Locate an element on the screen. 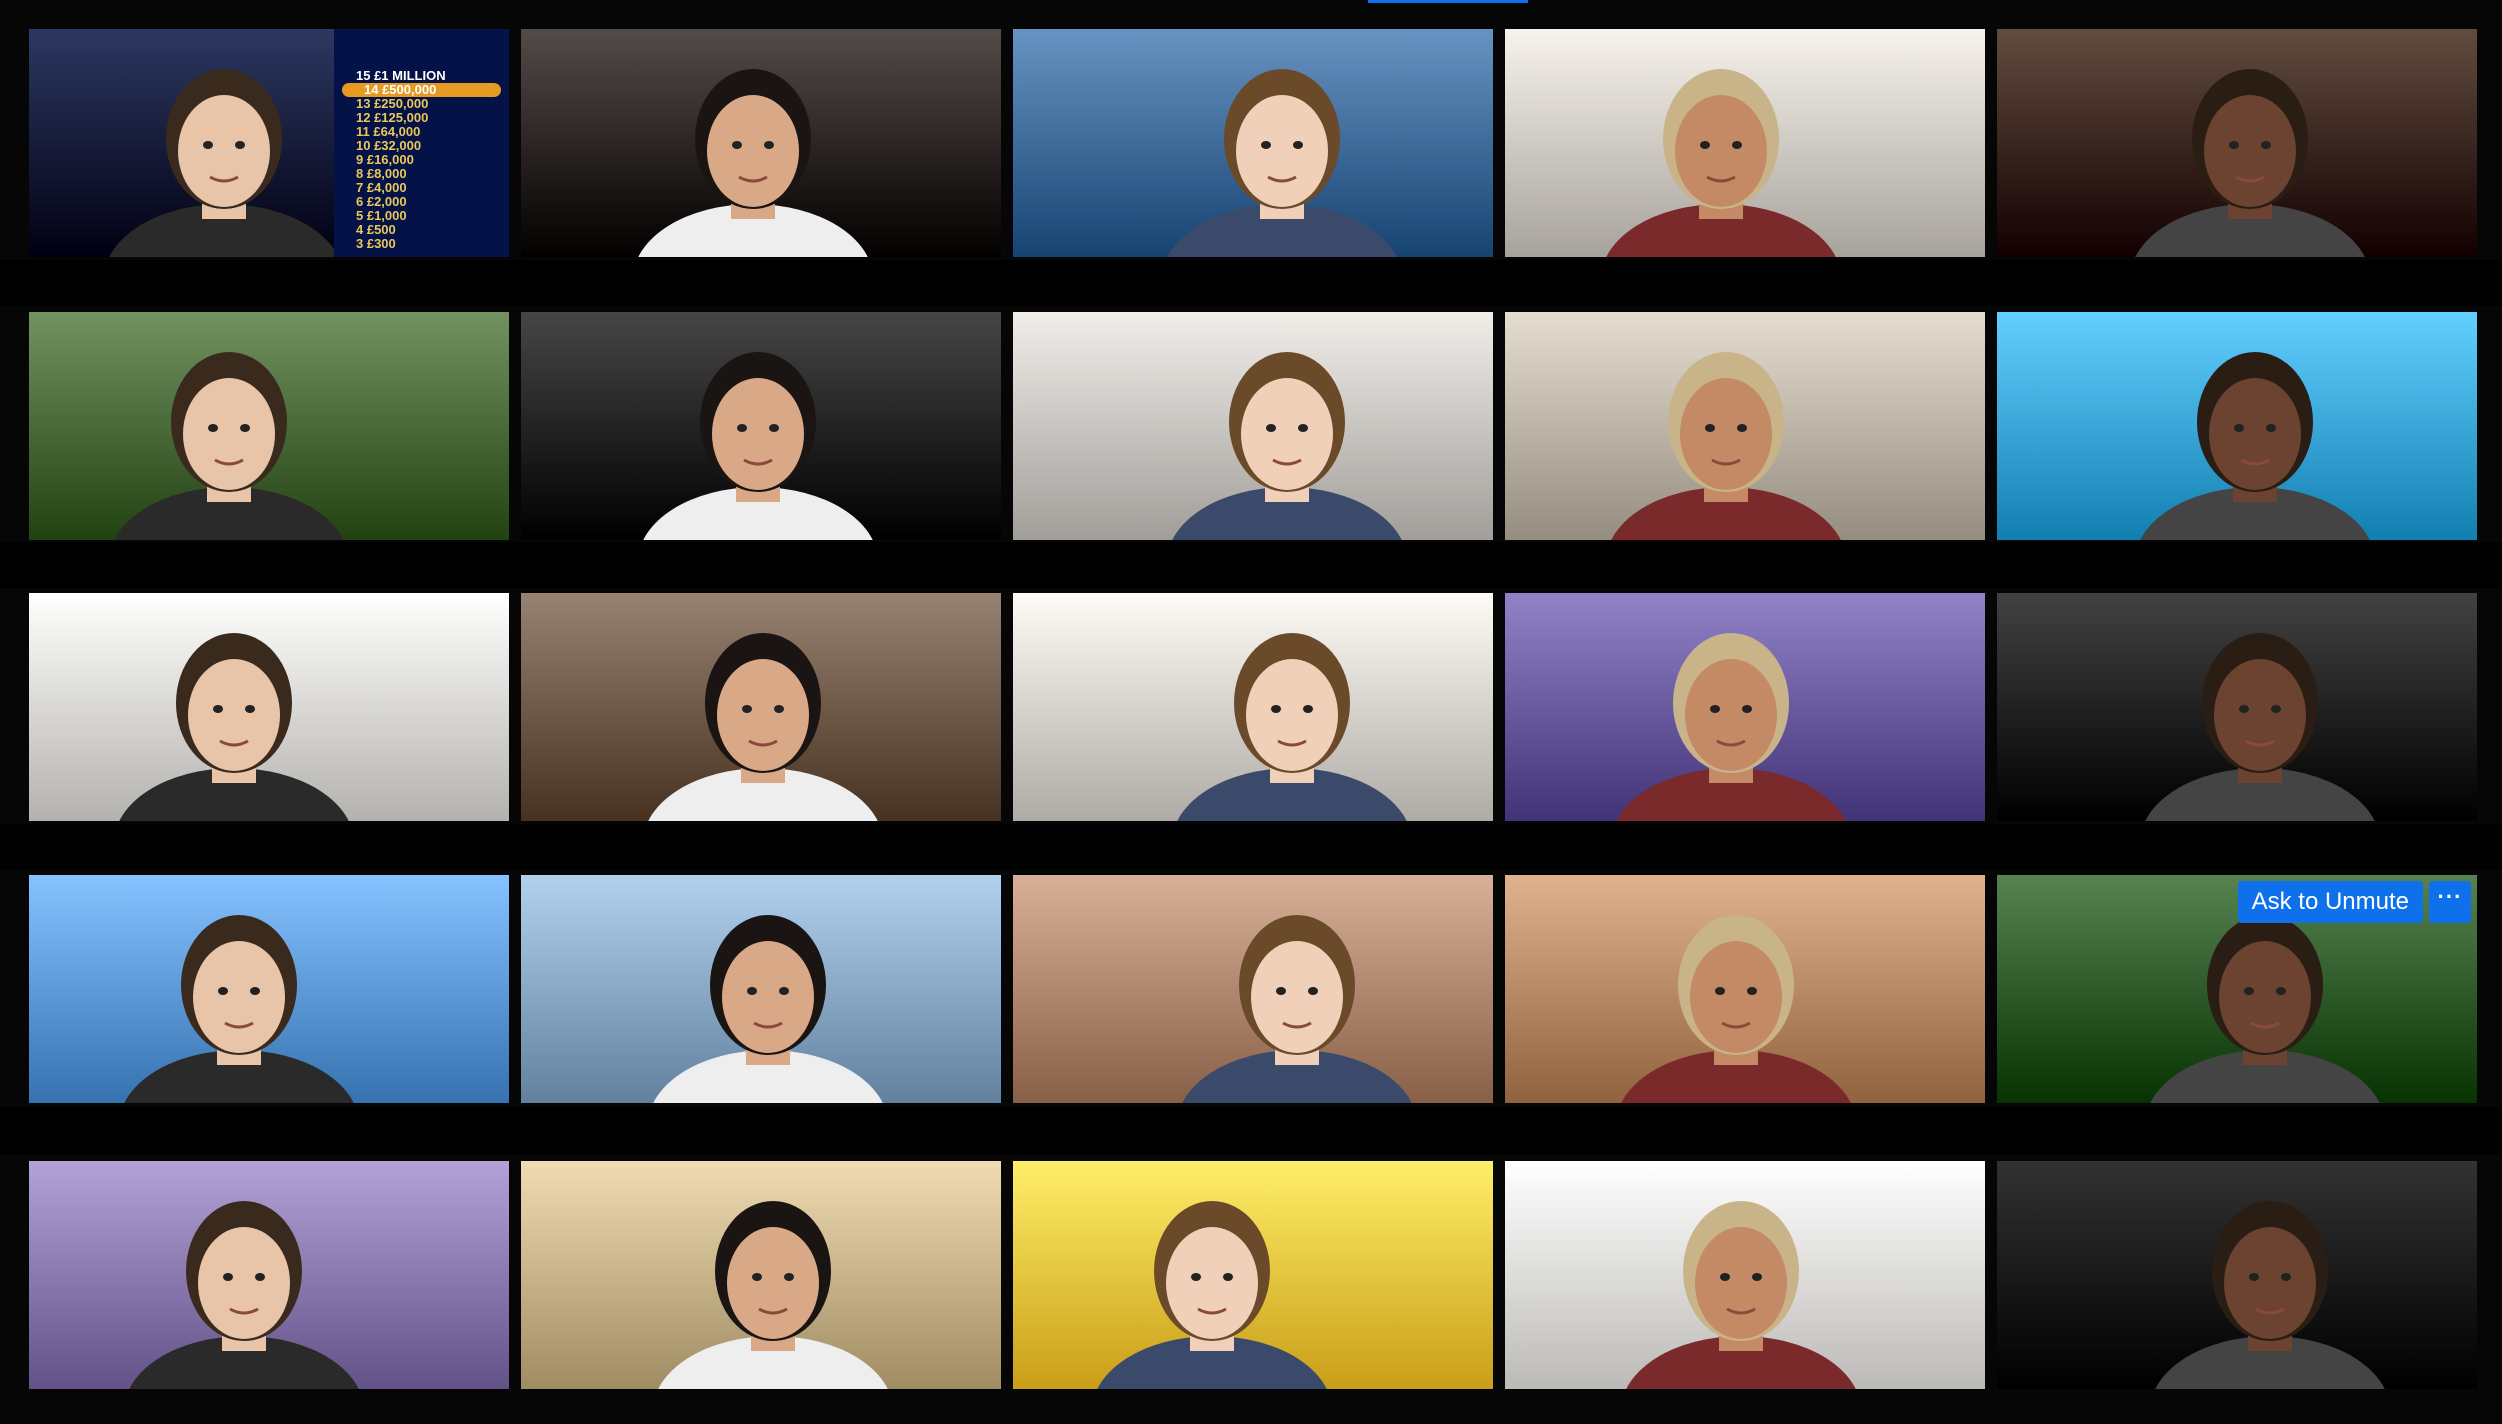 The height and width of the screenshot is (1424, 2502). prize-row: 13 £250,000 is located at coordinates (392, 103).